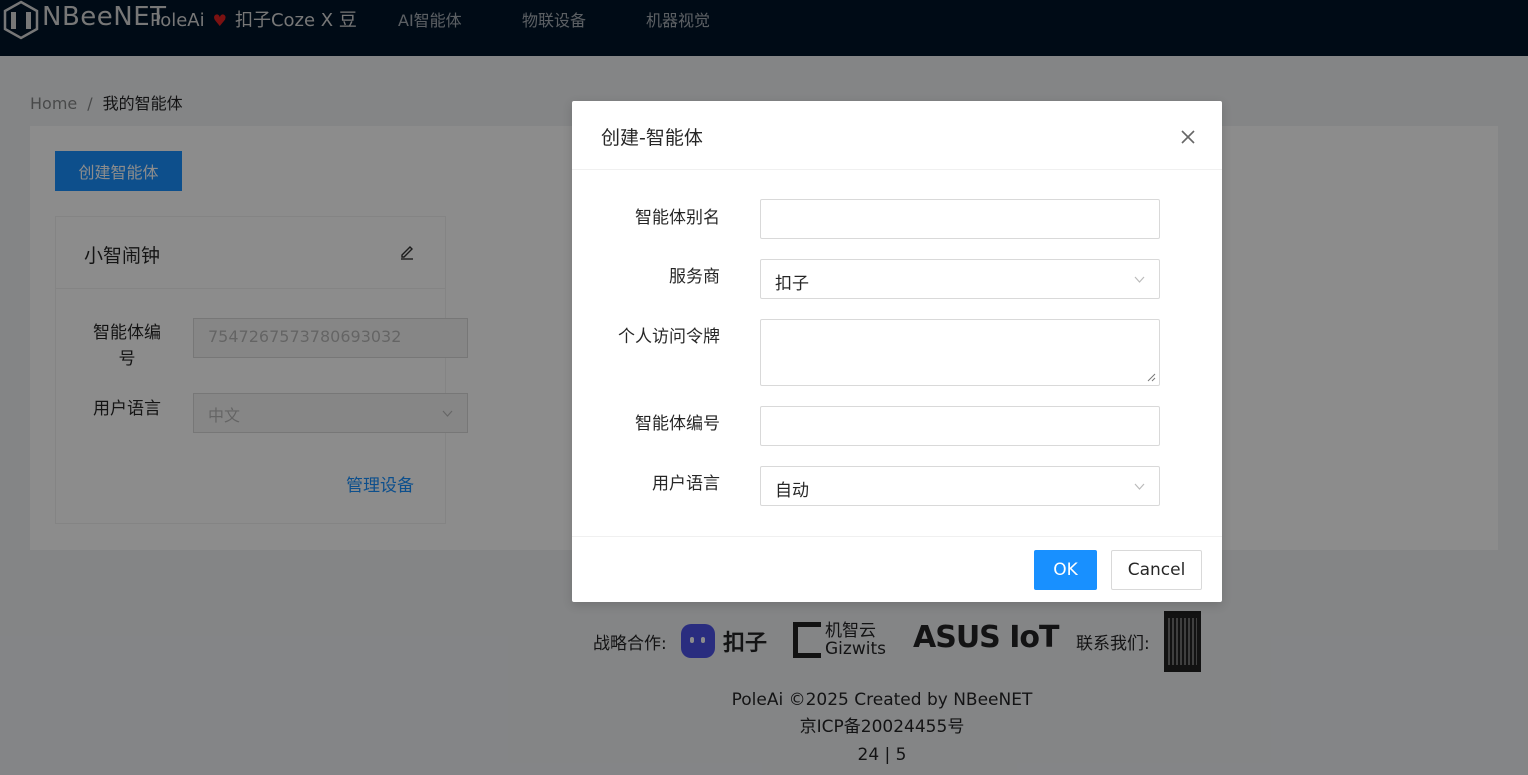 The image size is (1528, 775). Describe the element at coordinates (652, 138) in the screenshot. I see `modal-title: 创建-智能体` at that location.